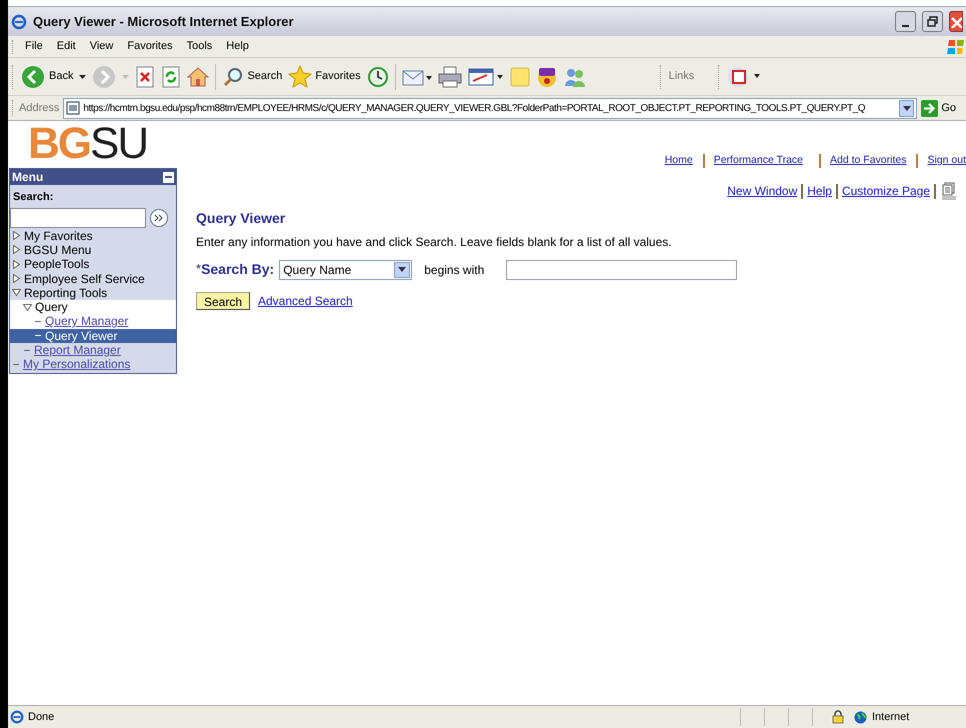 Image resolution: width=966 pixels, height=728 pixels. What do you see at coordinates (150, 46) in the screenshot?
I see `menu-item: Favorites` at bounding box center [150, 46].